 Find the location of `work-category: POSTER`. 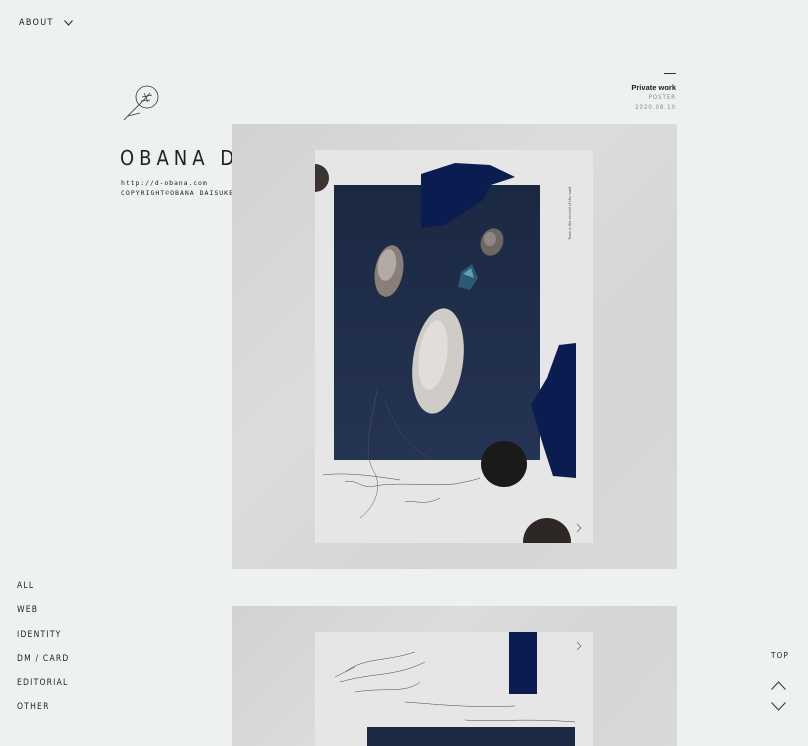

work-category: POSTER is located at coordinates (662, 97).